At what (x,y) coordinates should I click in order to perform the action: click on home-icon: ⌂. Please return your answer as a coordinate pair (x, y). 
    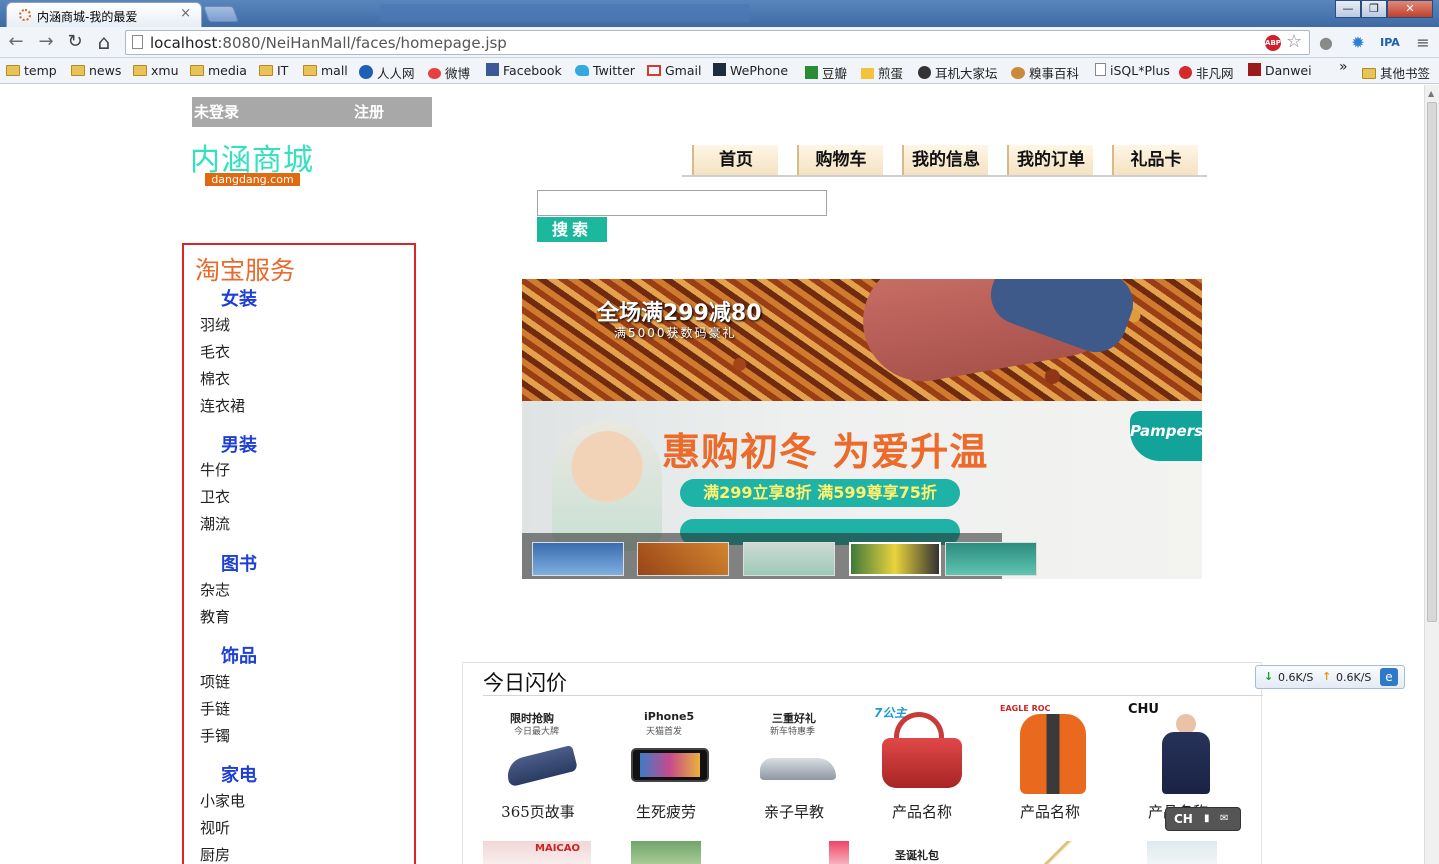
    Looking at the image, I should click on (104, 43).